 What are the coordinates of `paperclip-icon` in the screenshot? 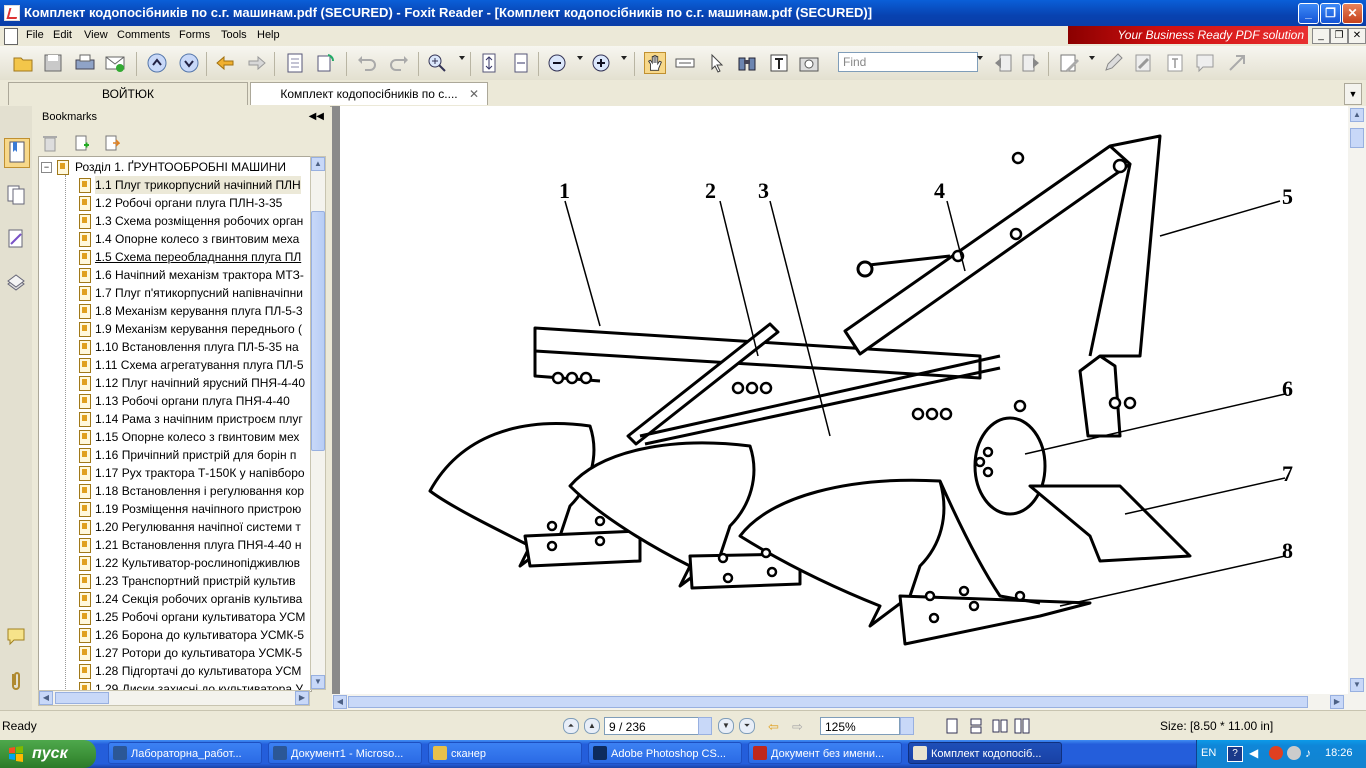 It's located at (16, 681).